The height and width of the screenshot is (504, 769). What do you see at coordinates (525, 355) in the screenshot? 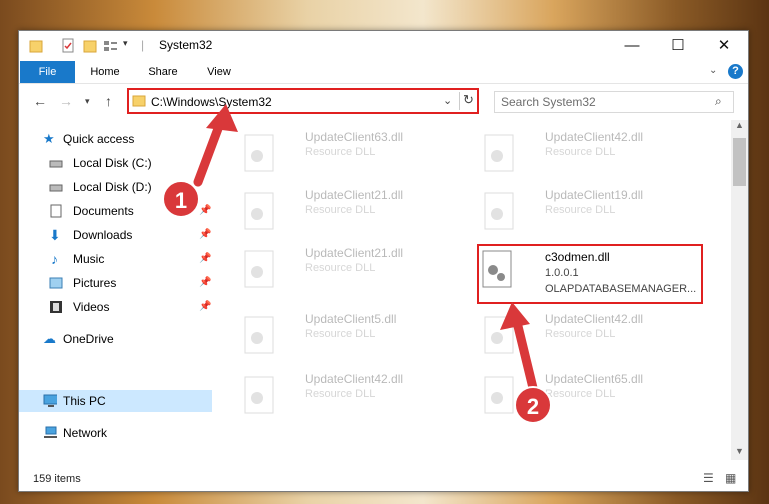
I see `arrow-two-shaft` at bounding box center [525, 355].